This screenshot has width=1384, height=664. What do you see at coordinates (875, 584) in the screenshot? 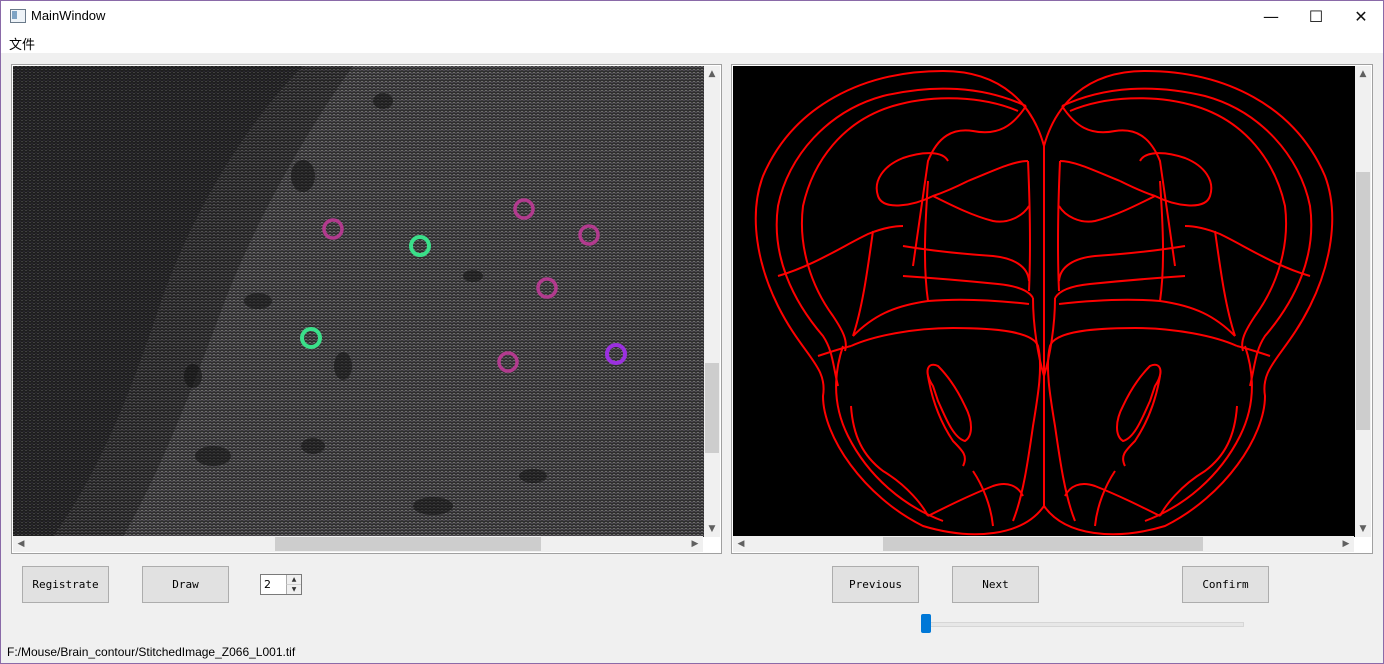
I see `previous-button: Previous` at bounding box center [875, 584].